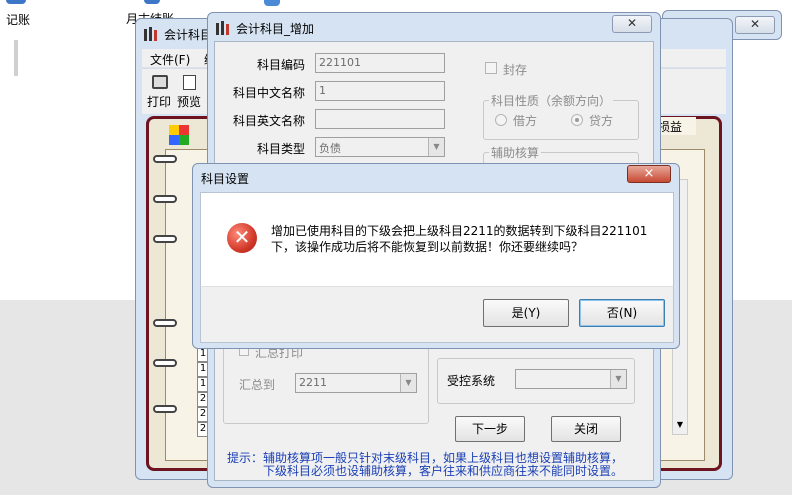  What do you see at coordinates (152, 2) in the screenshot?
I see `month-end-icon` at bounding box center [152, 2].